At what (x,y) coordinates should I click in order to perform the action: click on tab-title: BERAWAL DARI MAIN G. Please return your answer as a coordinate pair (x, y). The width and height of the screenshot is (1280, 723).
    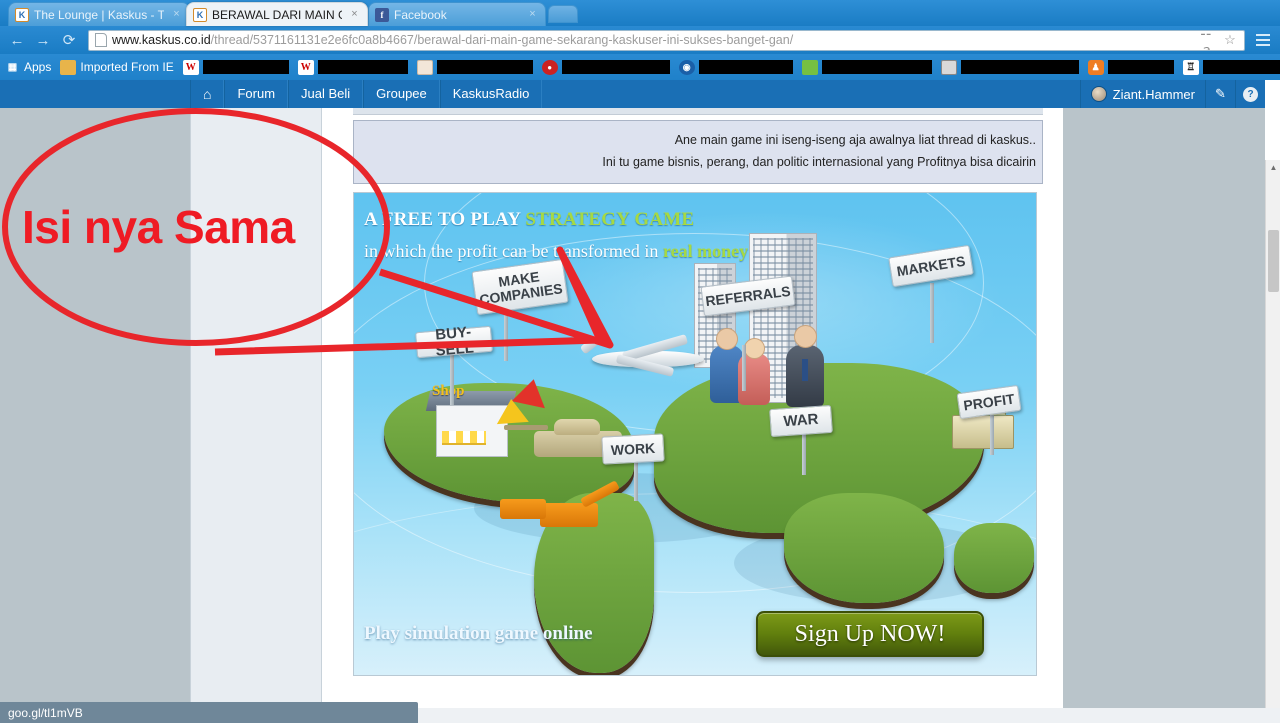
    Looking at the image, I should click on (277, 14).